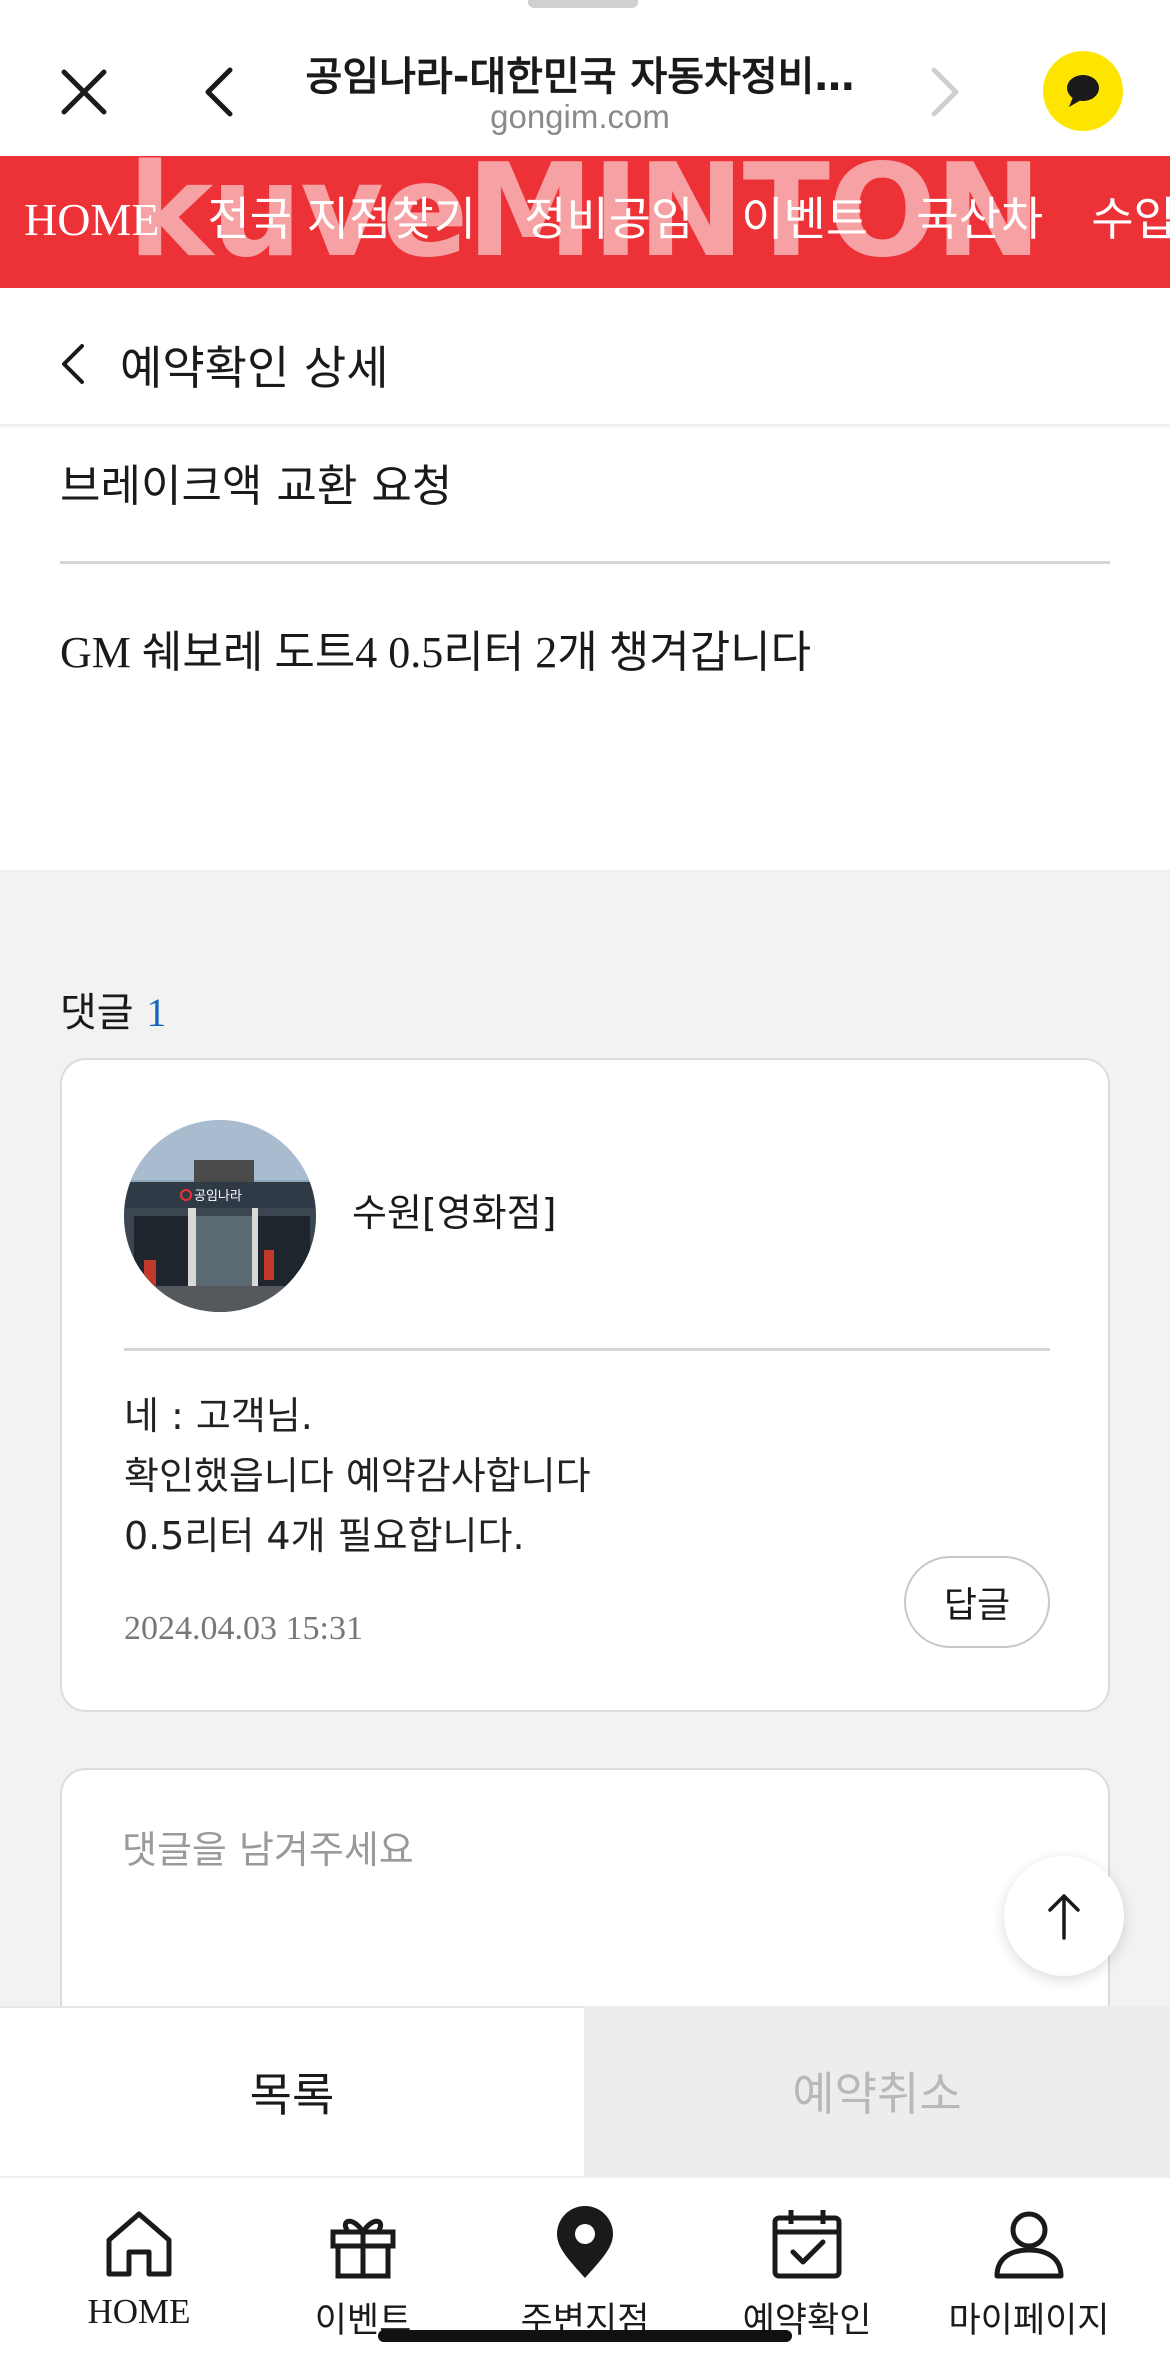 The image size is (1170, 2368). I want to click on top-nav-items: HOME 전국 지점찾기 정비공임 이벤트 국산차 수입차, so click(597, 219).